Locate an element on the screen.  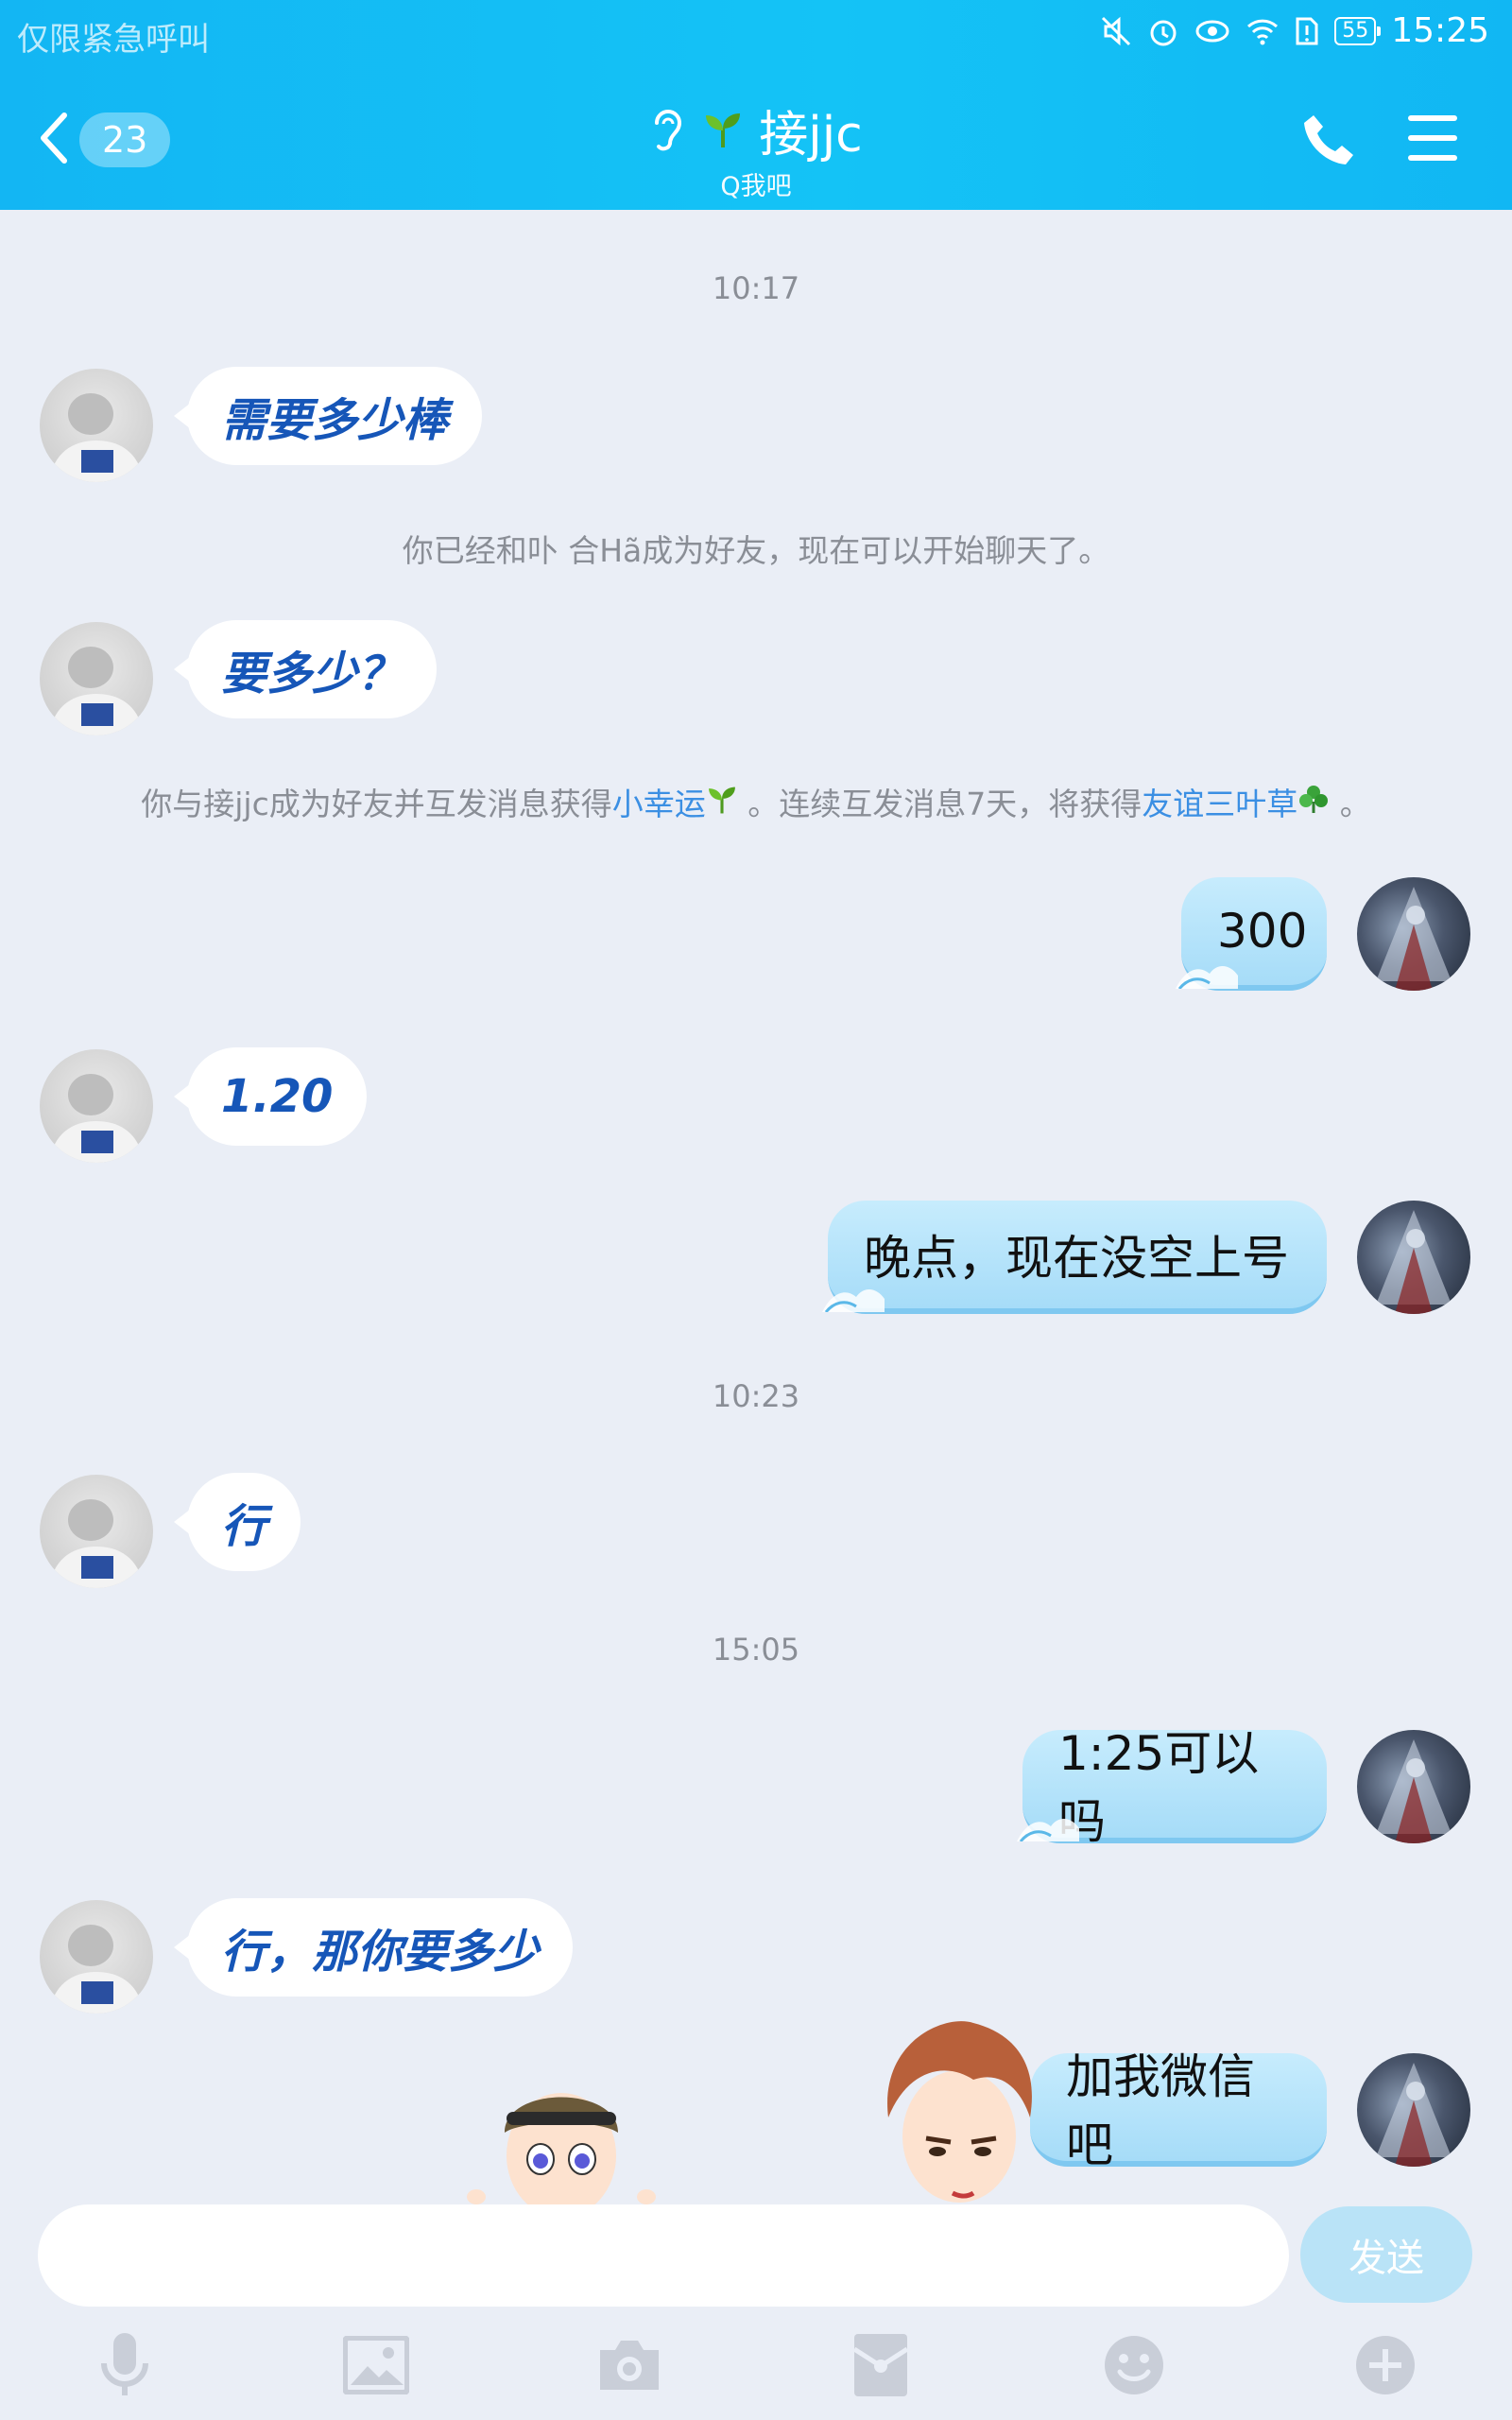
clock-time: 15:25 is located at coordinates (1440, 30).